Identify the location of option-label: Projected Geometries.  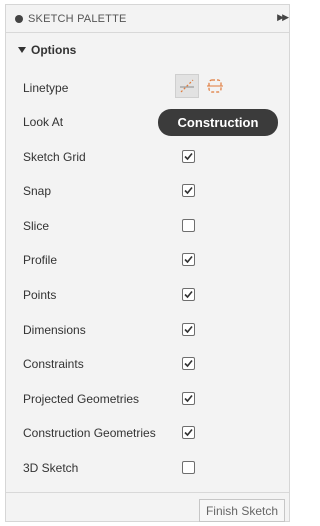
(81, 398).